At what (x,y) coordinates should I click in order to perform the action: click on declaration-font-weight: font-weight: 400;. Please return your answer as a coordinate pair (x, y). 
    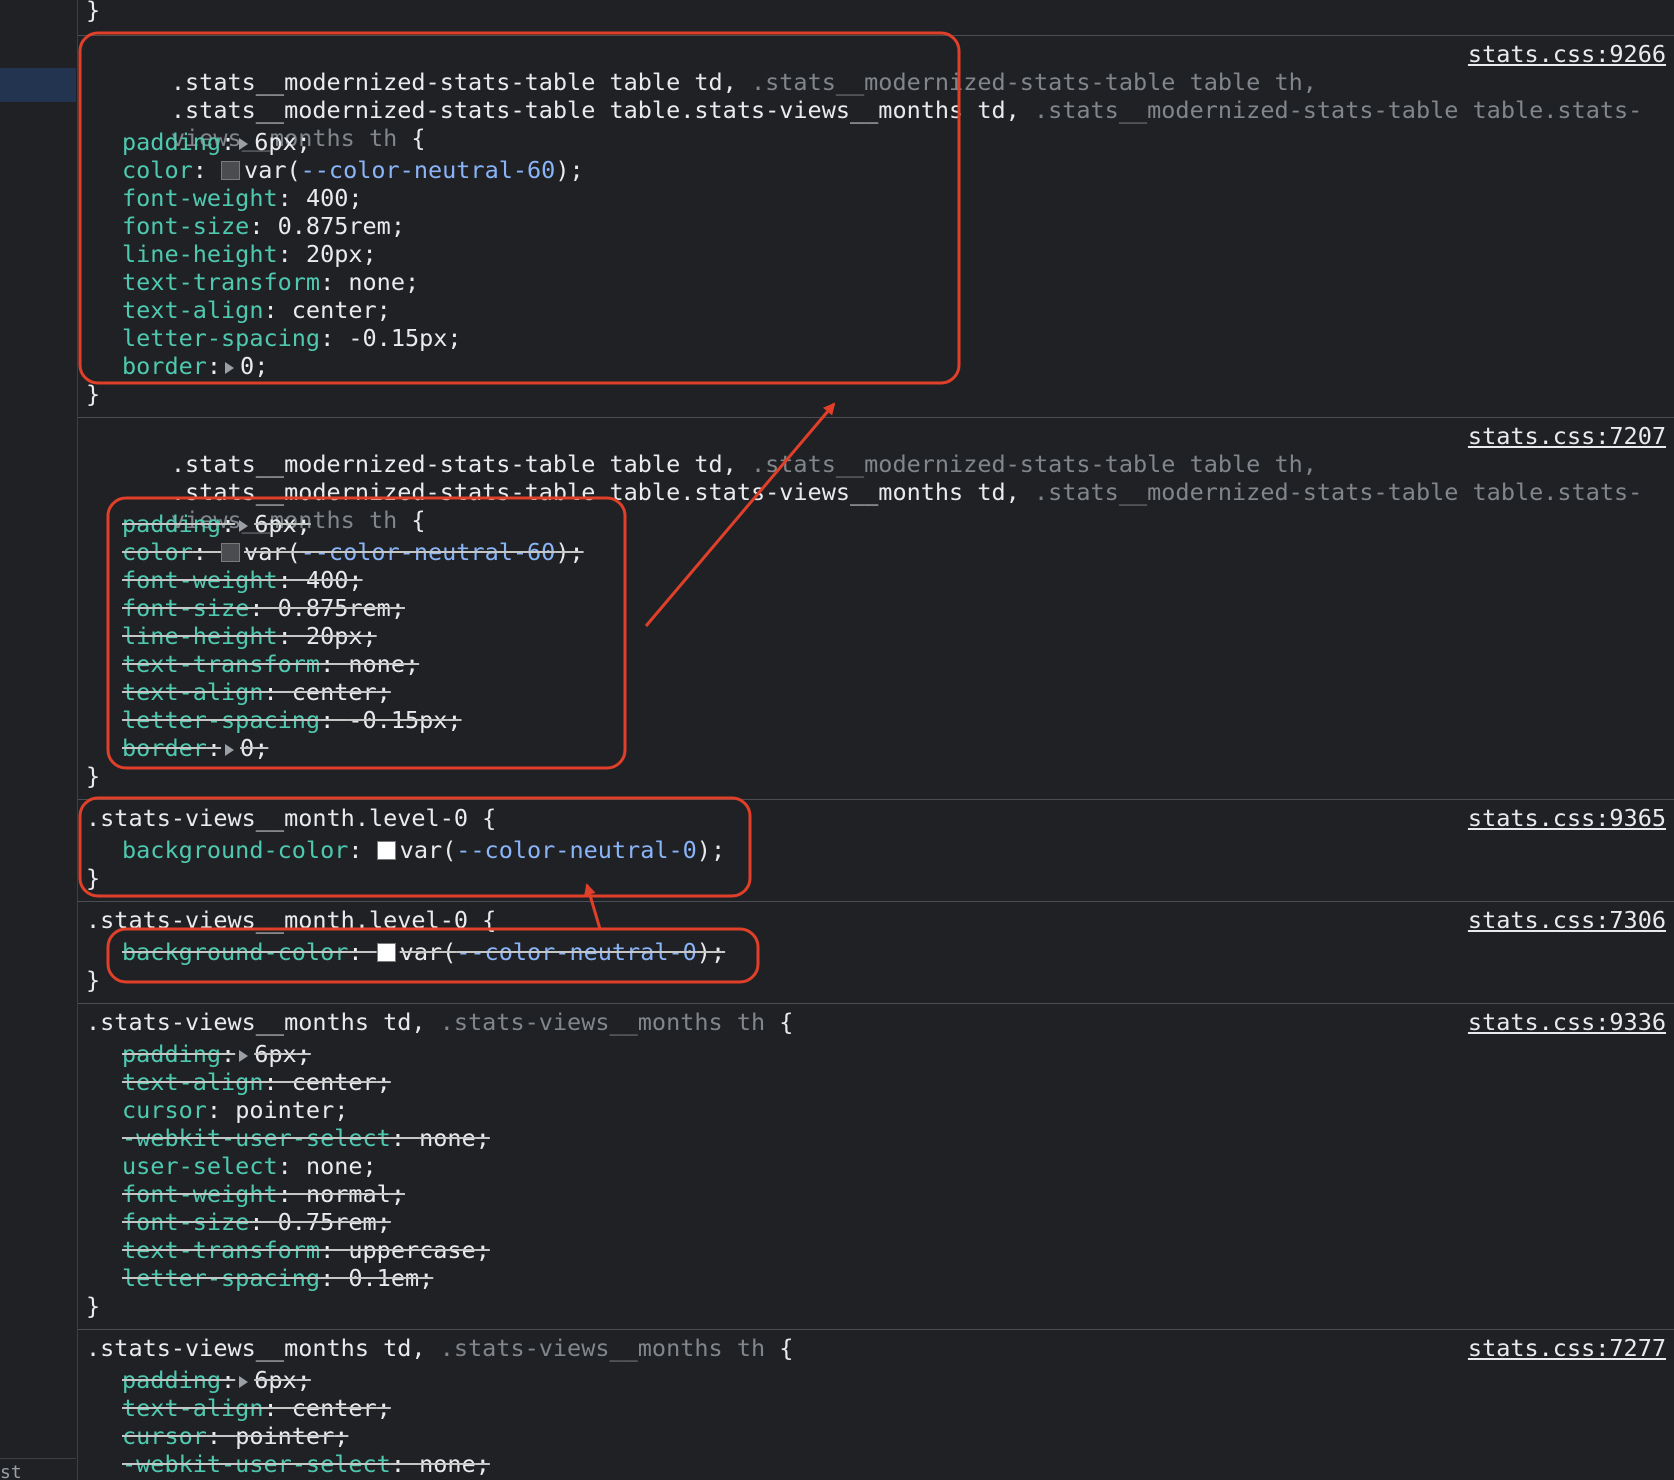
    Looking at the image, I should click on (242, 198).